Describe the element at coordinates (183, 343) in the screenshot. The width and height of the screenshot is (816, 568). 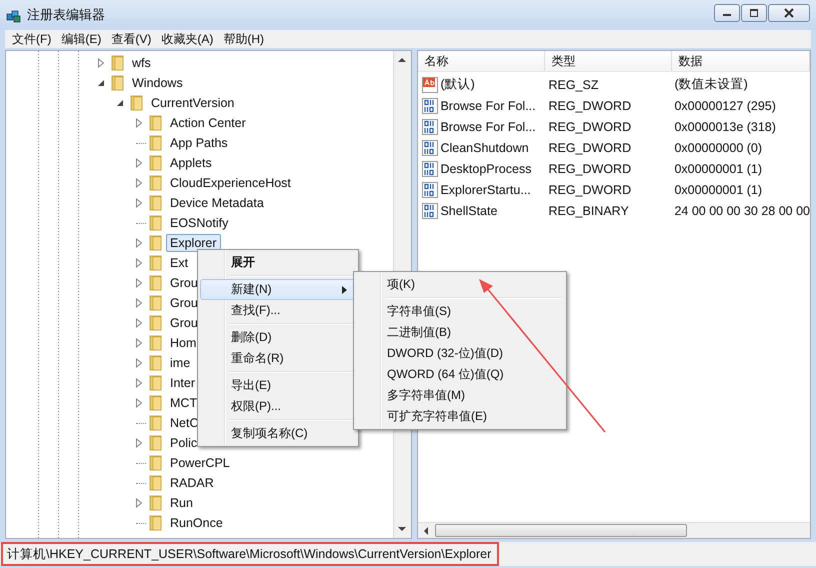
I see `tree-item: Hom` at that location.